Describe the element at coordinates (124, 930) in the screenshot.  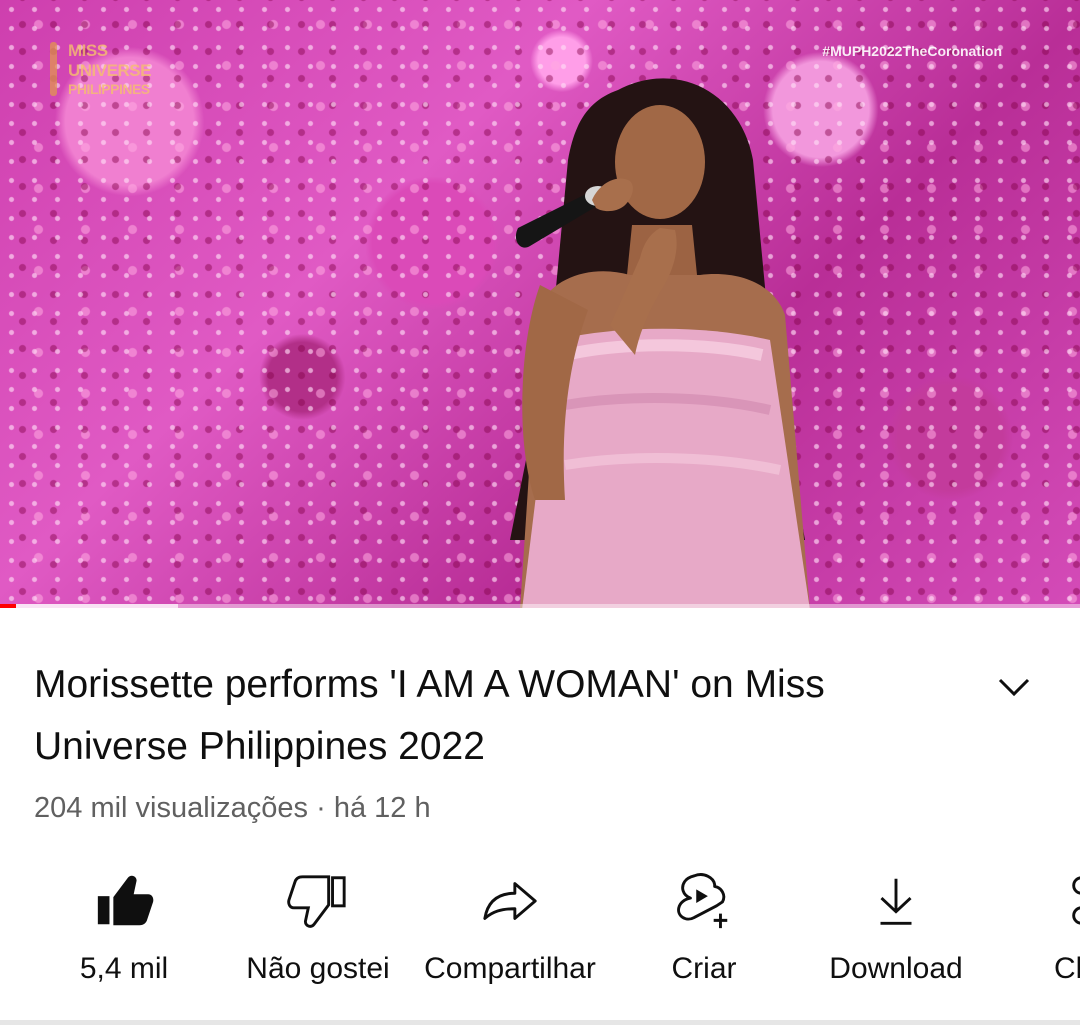
I see `like-button: 5,4 mil` at that location.